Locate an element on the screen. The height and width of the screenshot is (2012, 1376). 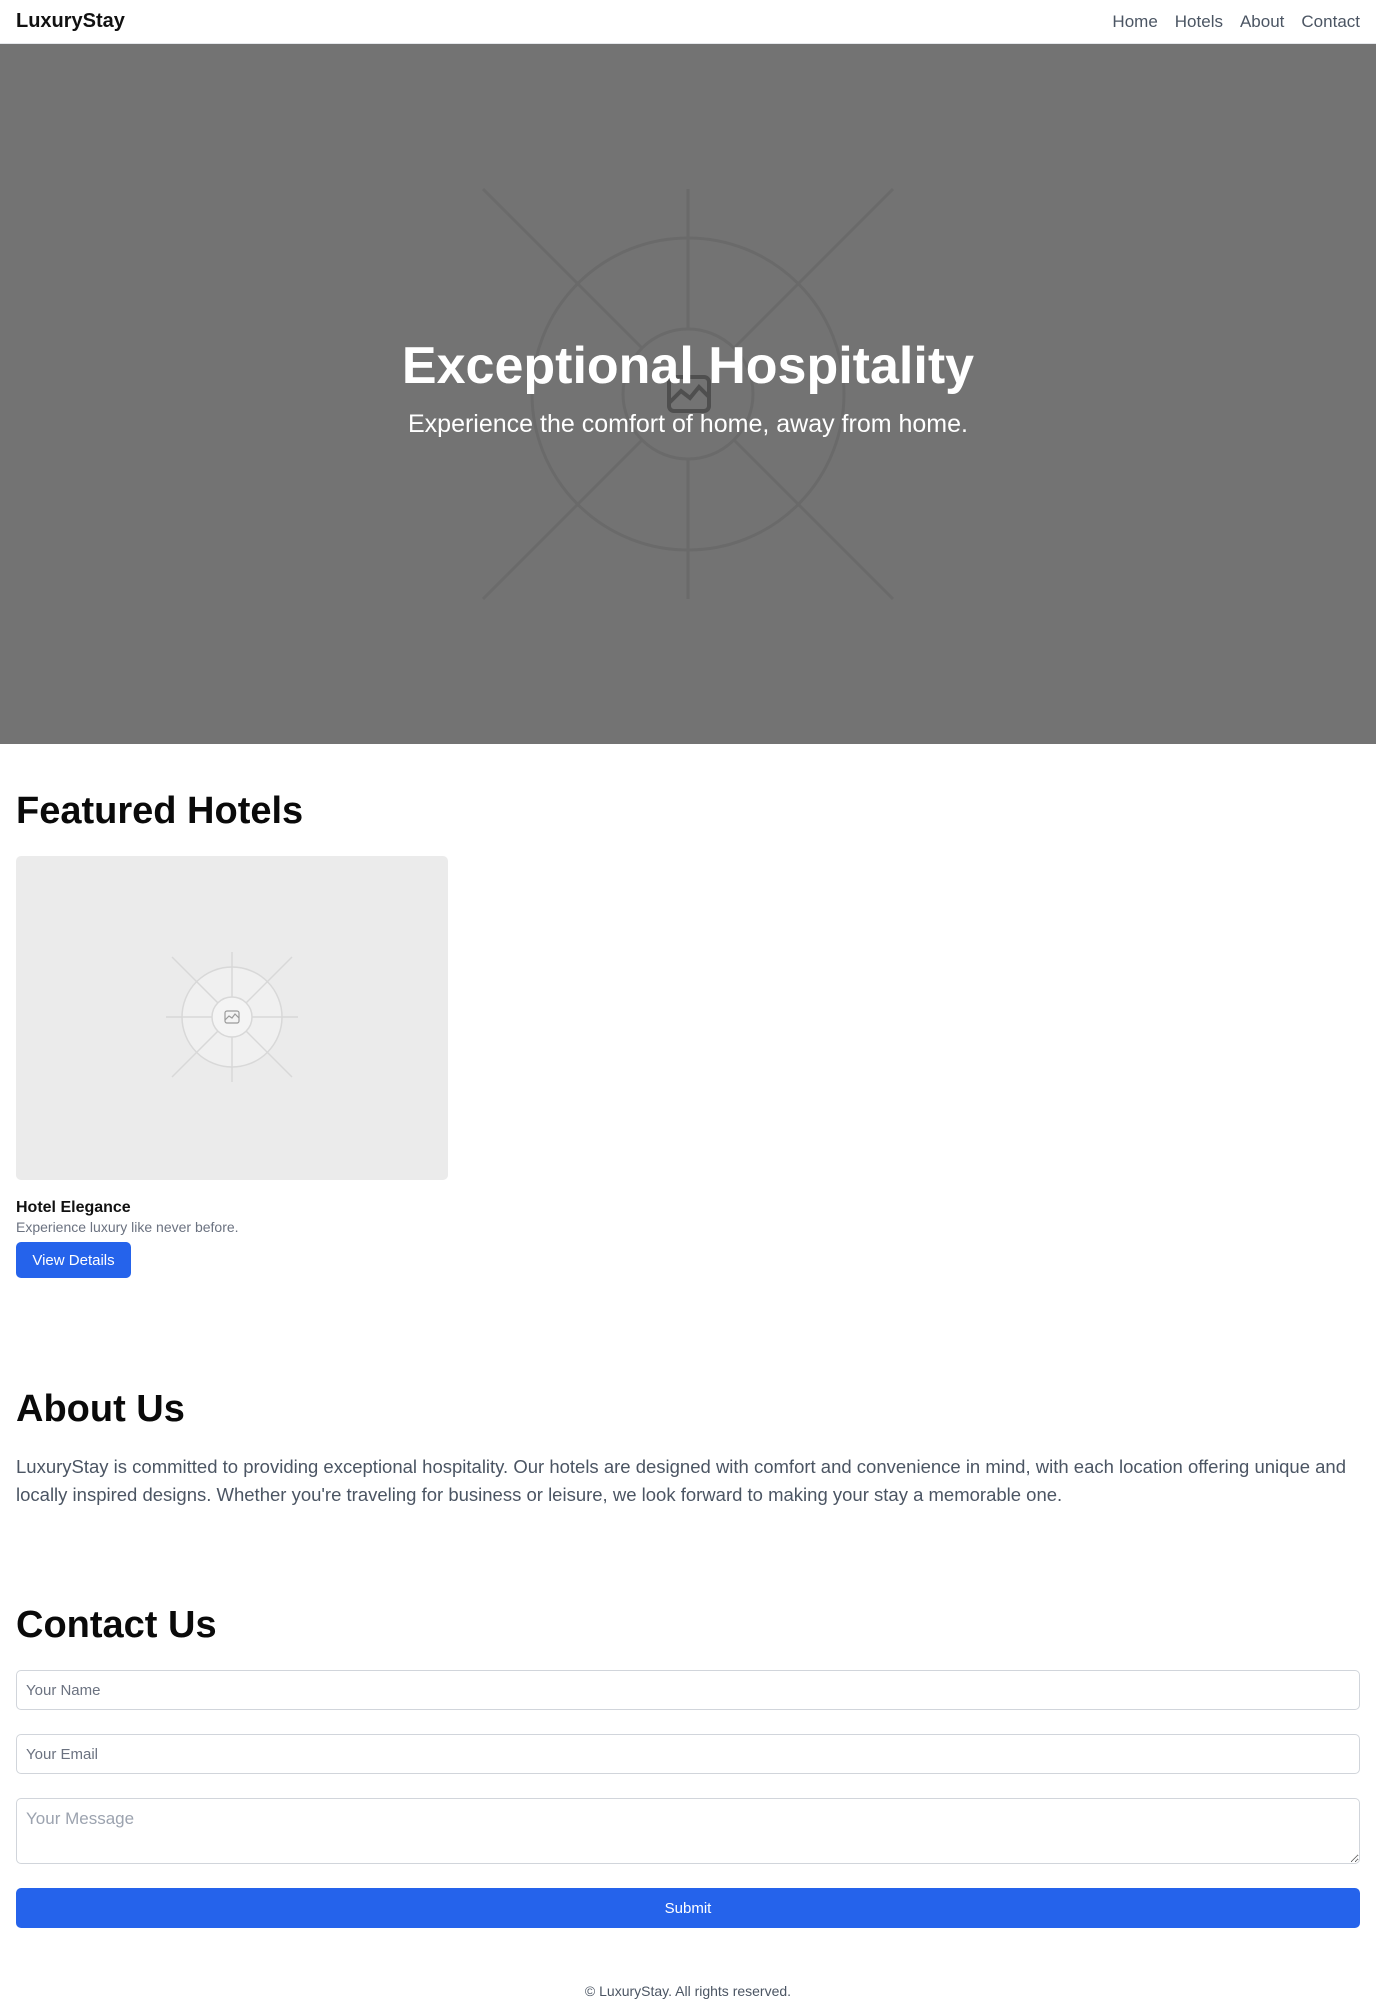
nav-contact: Contact is located at coordinates (1330, 22).